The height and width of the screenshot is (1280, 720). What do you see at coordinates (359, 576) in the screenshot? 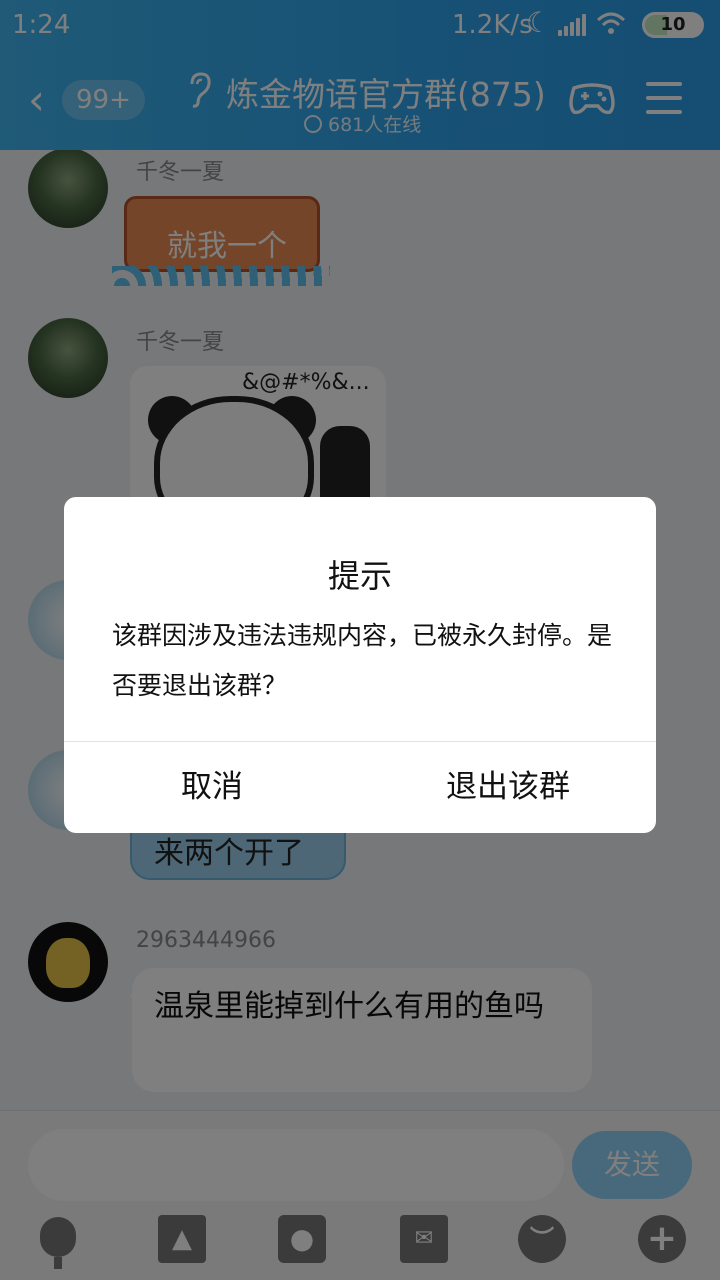
I see `dialog-title: 提示` at bounding box center [359, 576].